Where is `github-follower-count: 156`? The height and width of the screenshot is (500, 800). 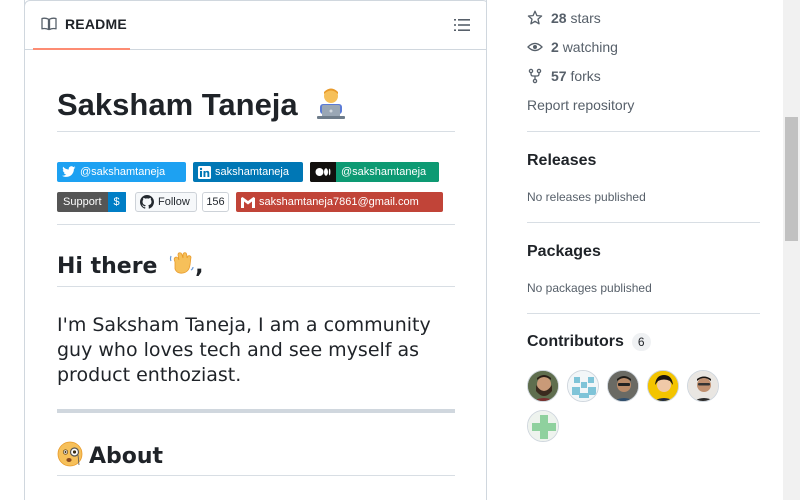
github-follower-count: 156 is located at coordinates (215, 202).